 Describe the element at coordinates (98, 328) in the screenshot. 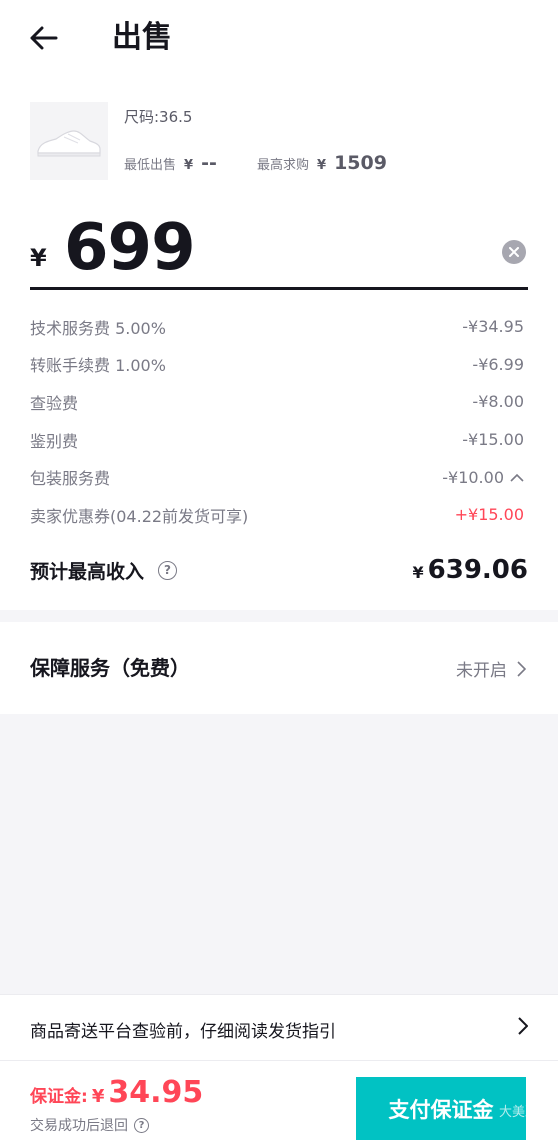

I see `fee-label: 技术服务费 5.00%` at that location.